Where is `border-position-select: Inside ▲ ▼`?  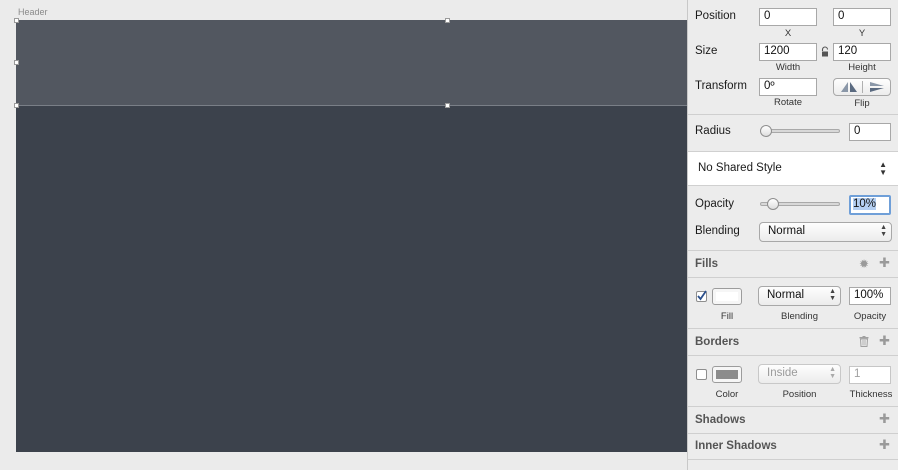
border-position-select: Inside ▲ ▼ is located at coordinates (799, 374).